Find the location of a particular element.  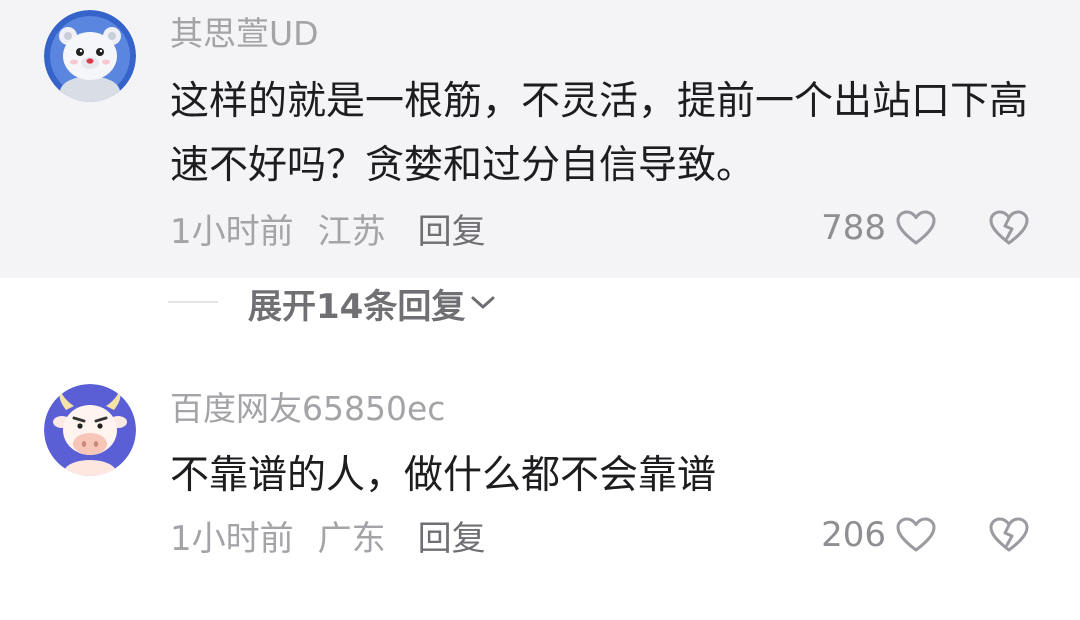

expand-replies-button: 展开14条回复 is located at coordinates (372, 304).